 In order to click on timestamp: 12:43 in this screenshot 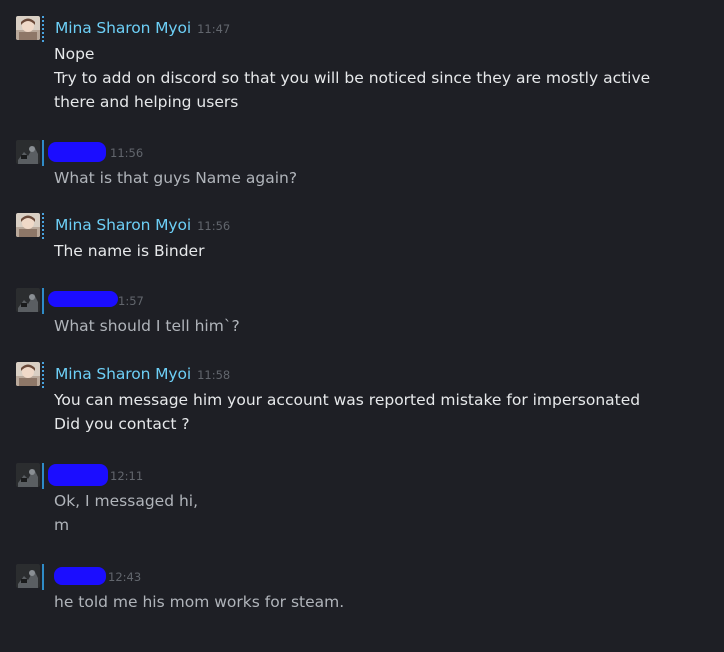, I will do `click(125, 577)`.